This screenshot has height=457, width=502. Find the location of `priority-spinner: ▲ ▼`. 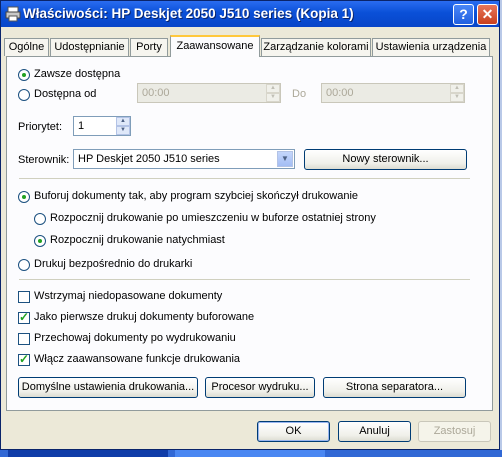

priority-spinner: ▲ ▼ is located at coordinates (123, 126).